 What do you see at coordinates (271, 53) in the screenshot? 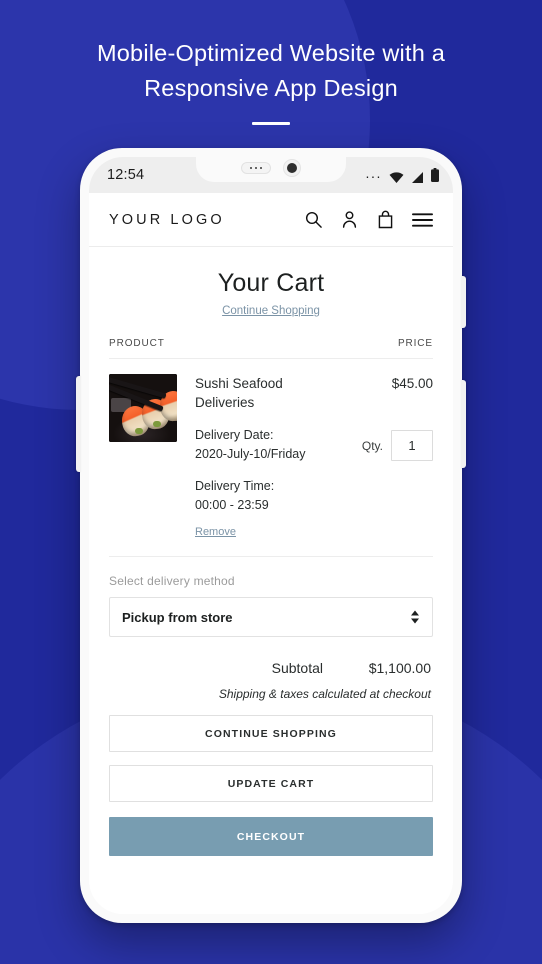
I see `headline-line-1: Mobile-Optimized Website with a` at bounding box center [271, 53].